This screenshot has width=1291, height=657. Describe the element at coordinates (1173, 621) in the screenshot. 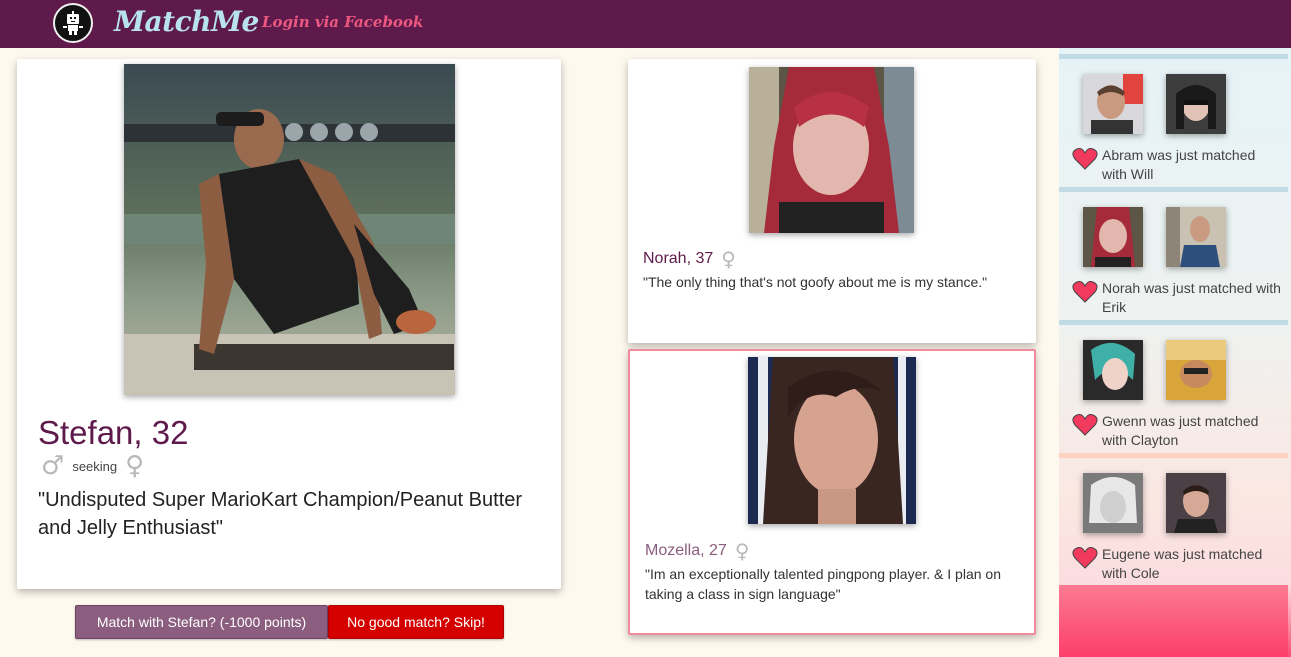

I see `sidebar-footer` at that location.